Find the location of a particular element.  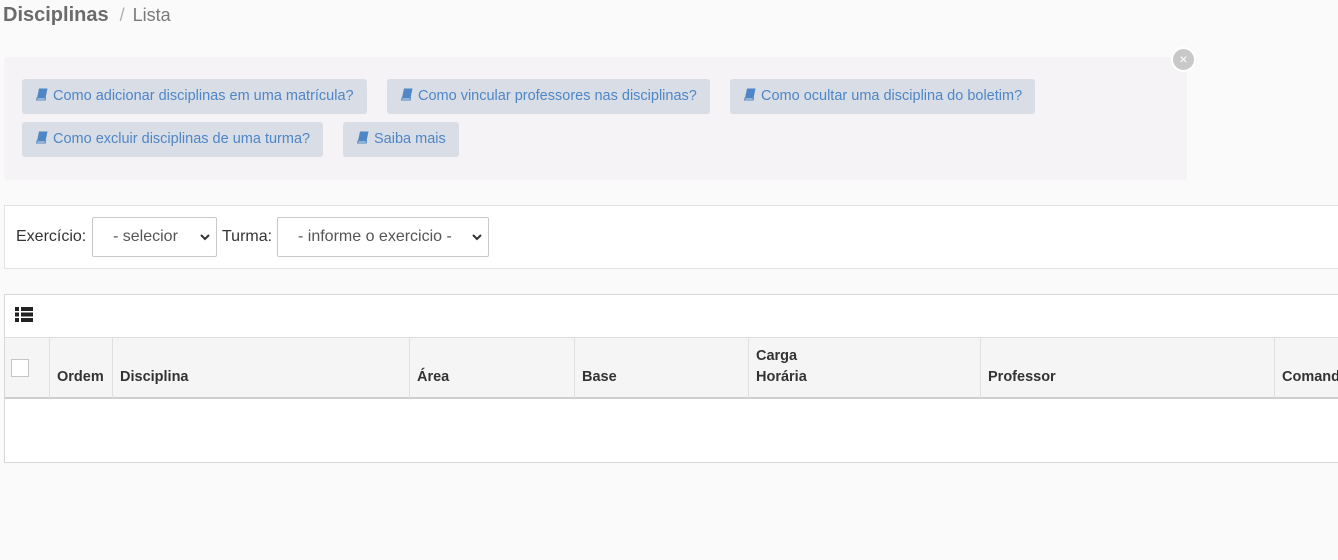

column-label-line2: Horária is located at coordinates (781, 377).